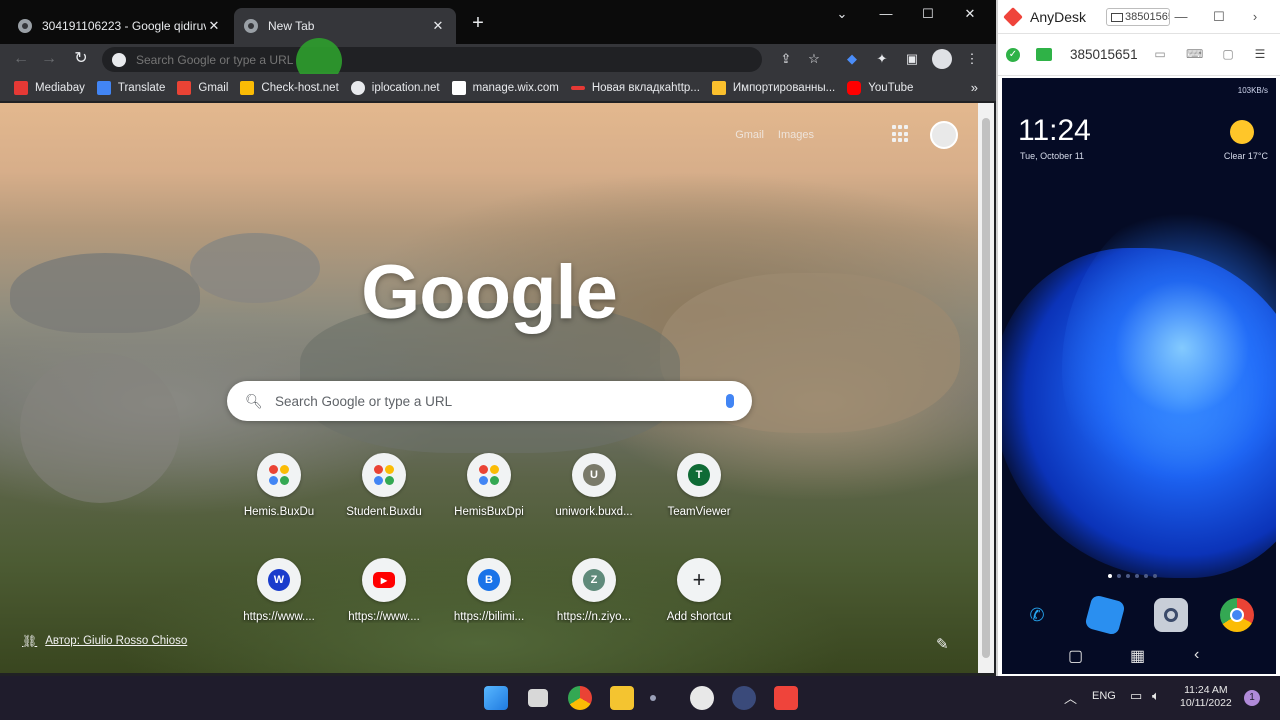 The image size is (1280, 720). Describe the element at coordinates (942, 59) in the screenshot. I see `profile-avatar` at that location.